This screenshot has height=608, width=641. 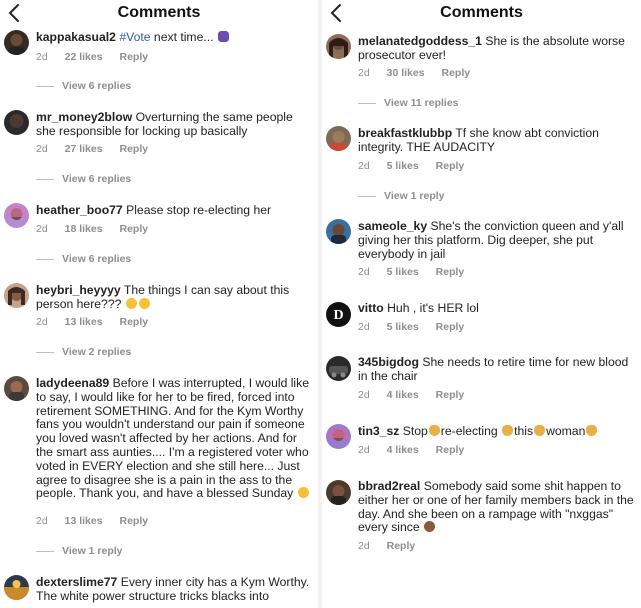 What do you see at coordinates (78, 290) in the screenshot?
I see `comment-username: heybri_heyyyy` at bounding box center [78, 290].